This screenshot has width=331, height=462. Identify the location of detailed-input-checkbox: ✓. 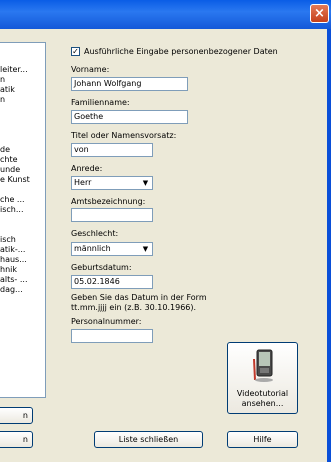
(75, 51).